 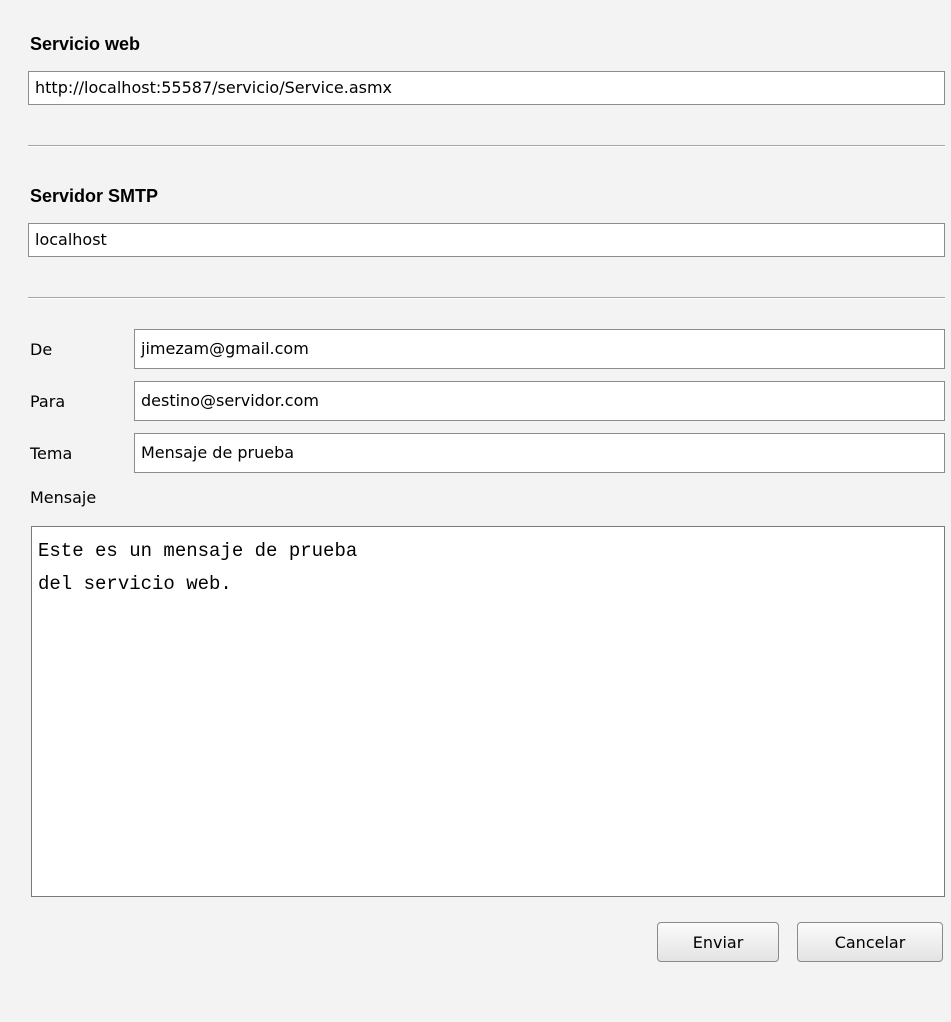 What do you see at coordinates (94, 196) in the screenshot?
I see `servidor-smtp-heading: Servidor SMTP` at bounding box center [94, 196].